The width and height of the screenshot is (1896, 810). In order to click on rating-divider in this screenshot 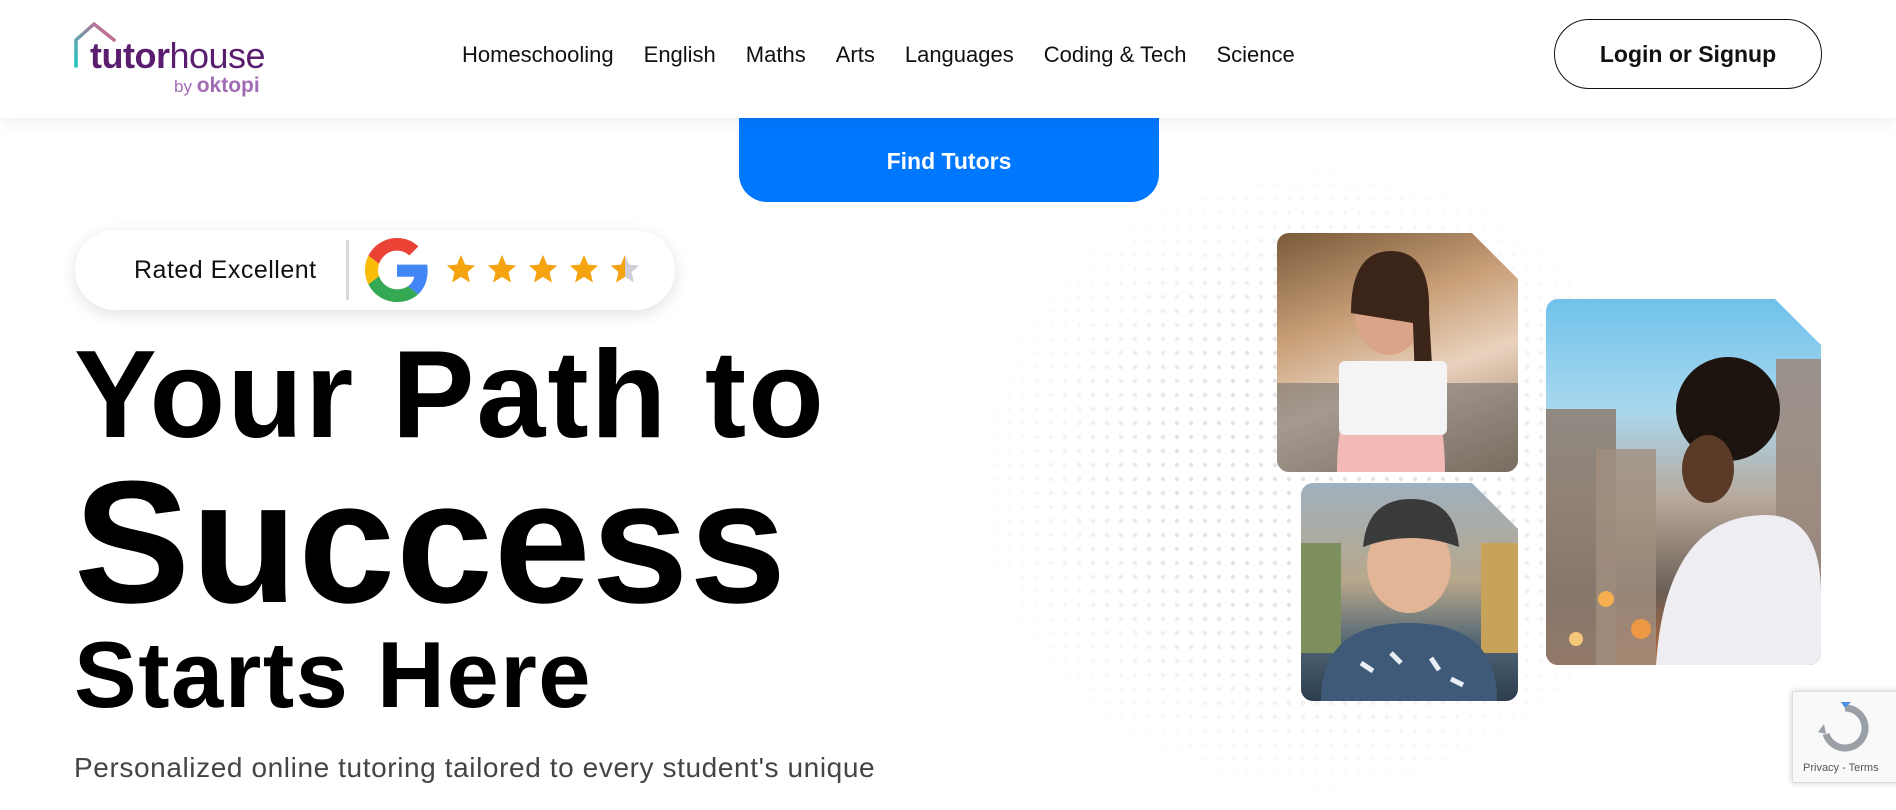, I will do `click(347, 270)`.